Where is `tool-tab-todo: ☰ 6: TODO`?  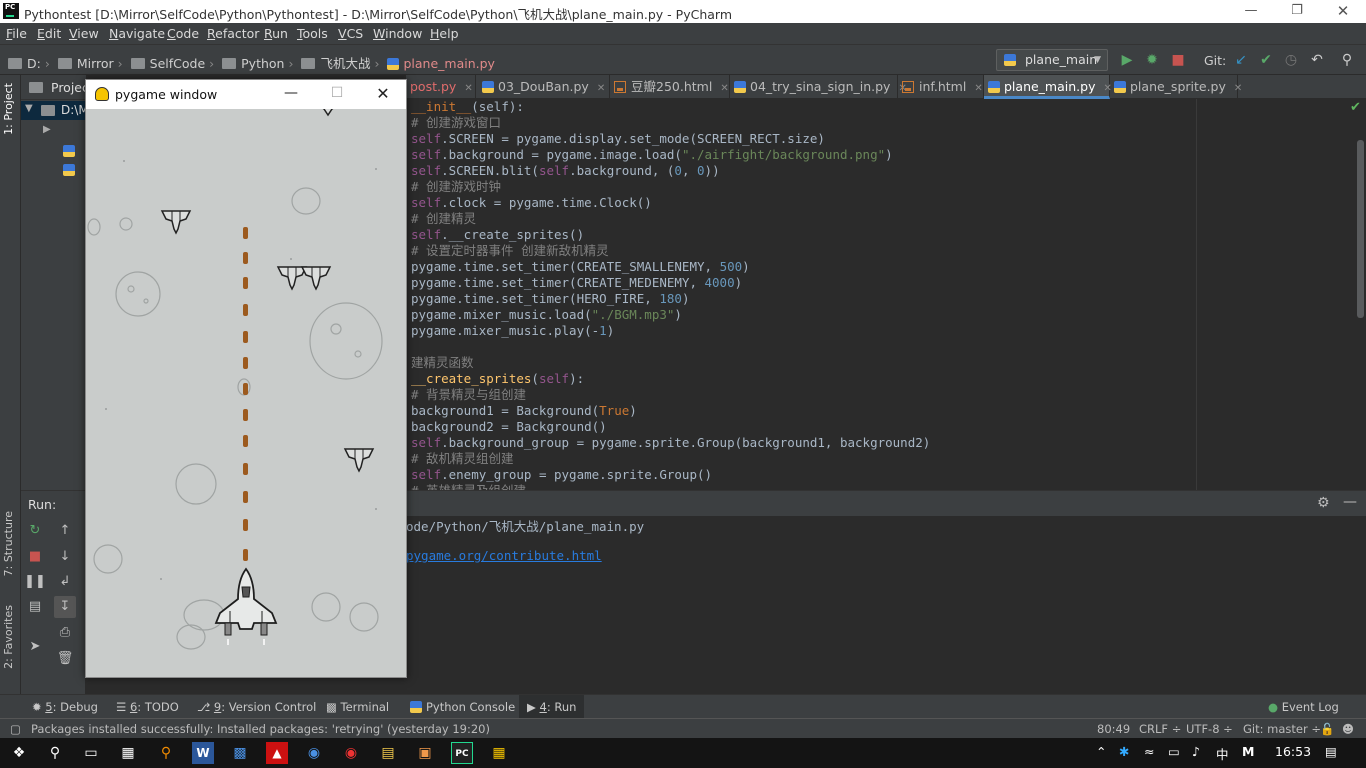
tool-tab-todo: ☰ 6: TODO is located at coordinates (147, 707).